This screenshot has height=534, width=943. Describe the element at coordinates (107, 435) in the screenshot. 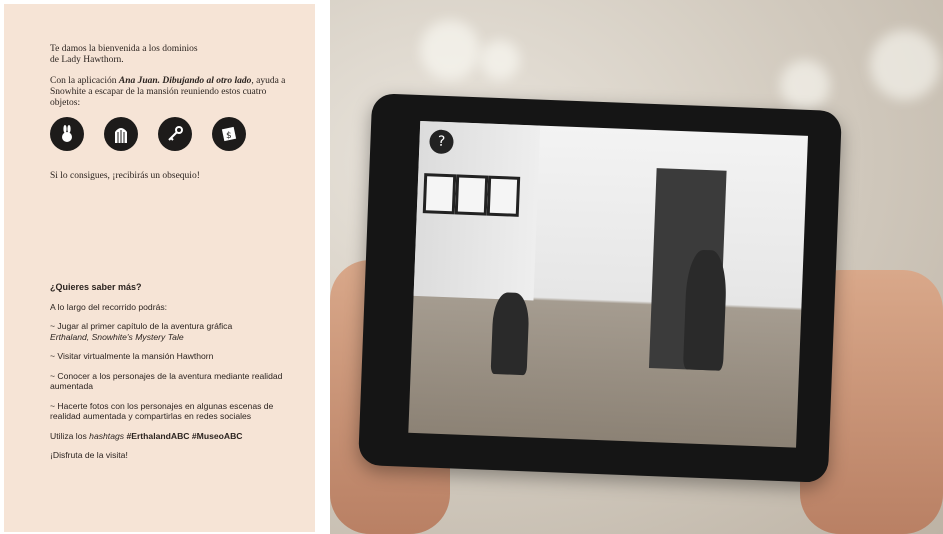

I see `hashtags-word: hashtags` at that location.